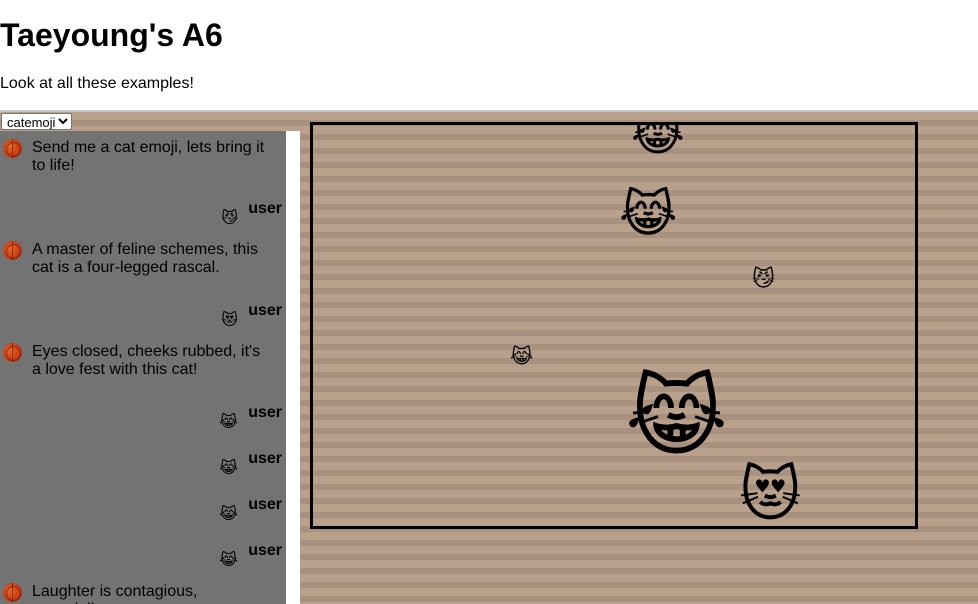  What do you see at coordinates (111, 35) in the screenshot?
I see `page-title: Taeyoung's A6` at bounding box center [111, 35].